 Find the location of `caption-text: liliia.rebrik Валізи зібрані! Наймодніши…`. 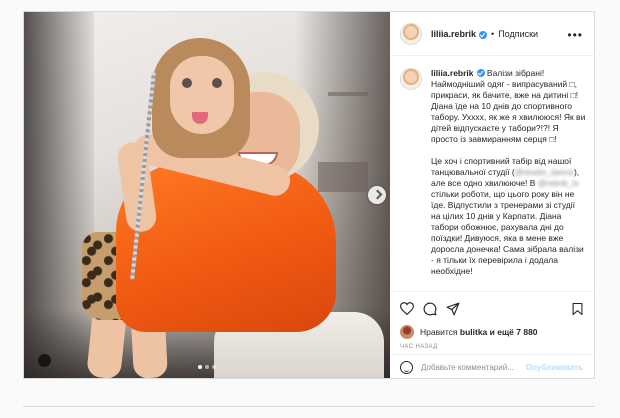

caption-text: liliia.rebrik Валізи зібрані! Наймодніши… is located at coordinates (508, 180).